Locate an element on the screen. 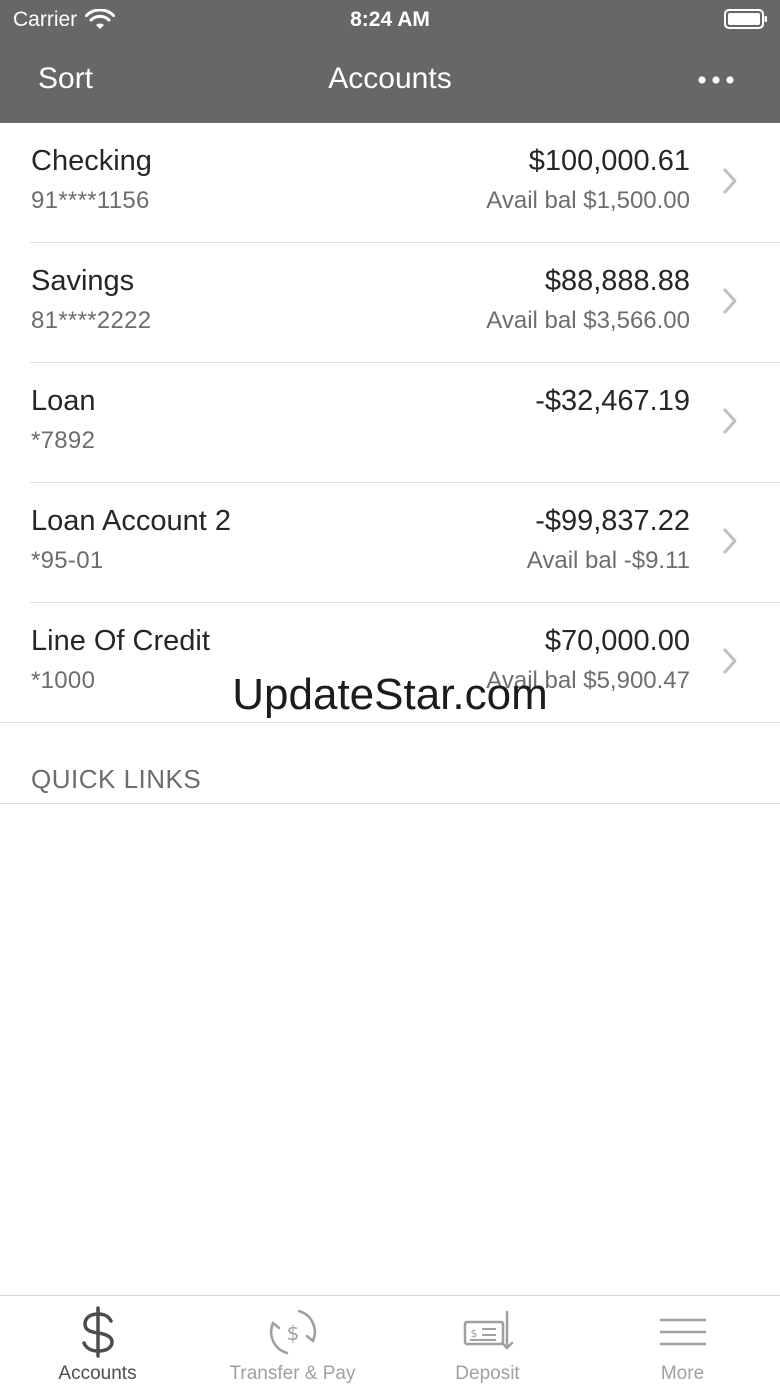 The image size is (780, 1387). nav-bar: Sort Accounts is located at coordinates (390, 80).